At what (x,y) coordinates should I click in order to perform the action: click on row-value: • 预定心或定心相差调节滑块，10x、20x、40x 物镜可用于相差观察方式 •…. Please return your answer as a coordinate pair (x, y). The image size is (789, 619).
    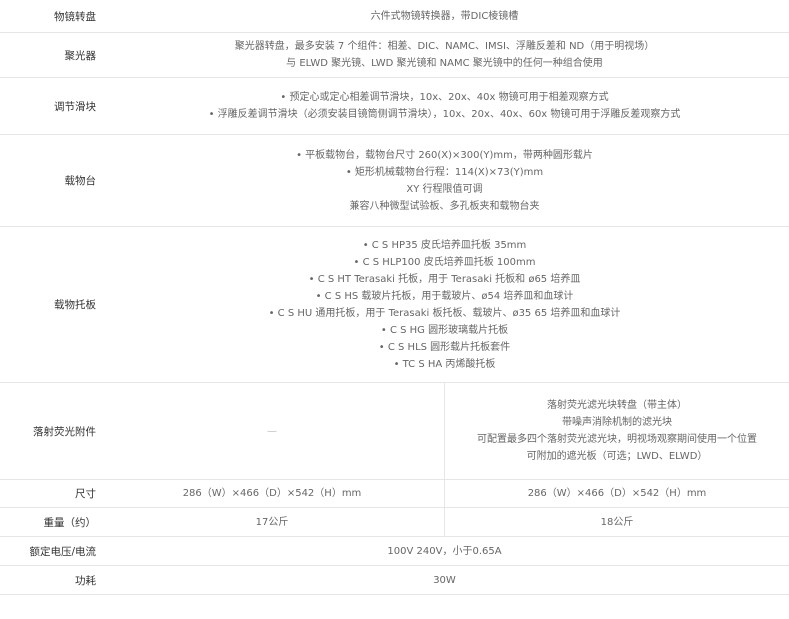
    Looking at the image, I should click on (444, 106).